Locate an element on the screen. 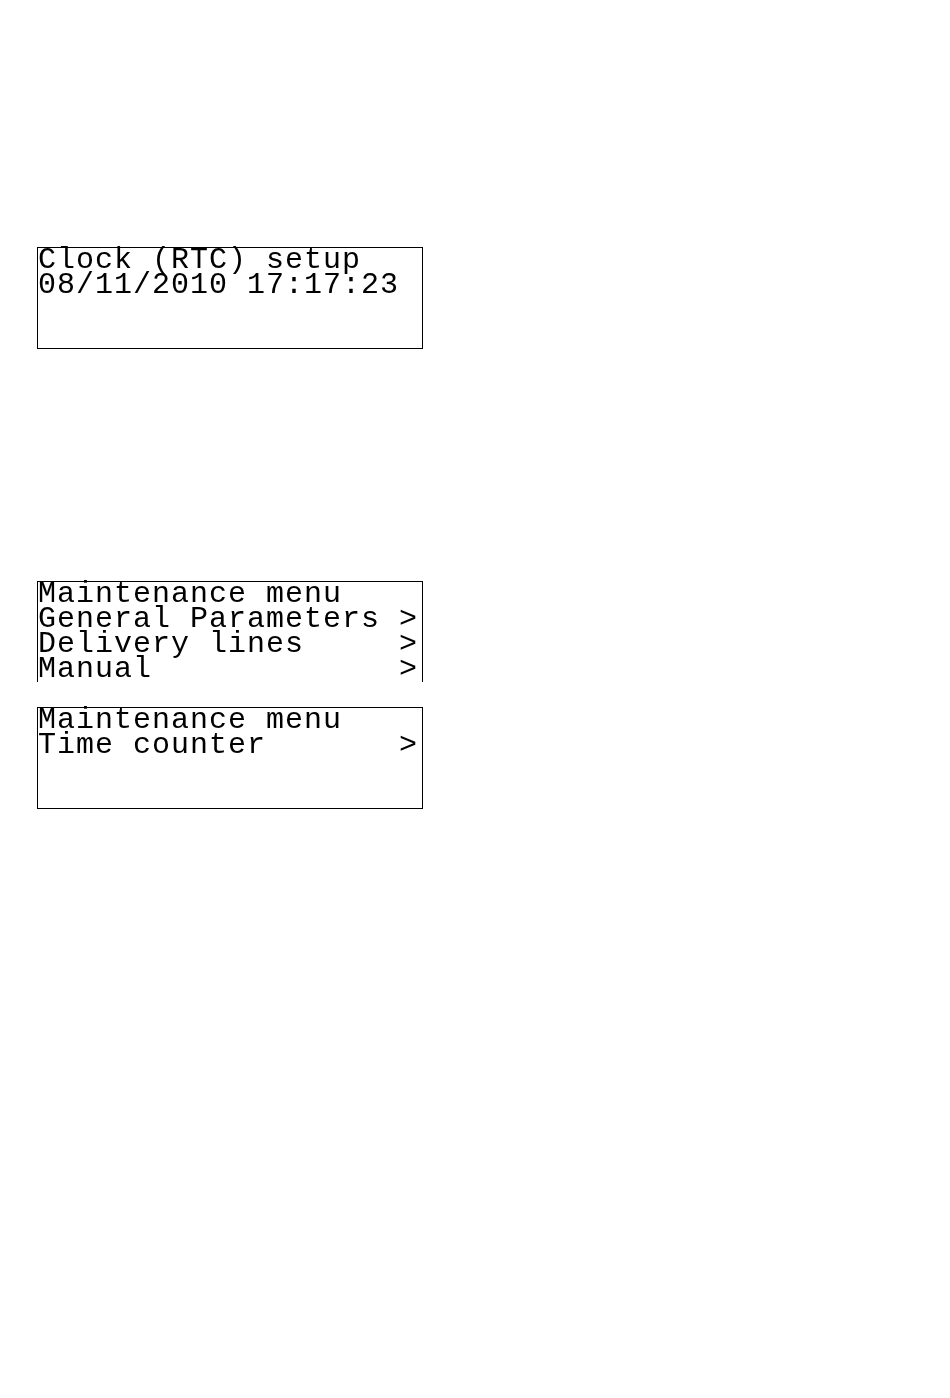 This screenshot has width=950, height=1398. menu-item: Delivery lines > is located at coordinates (230, 644).